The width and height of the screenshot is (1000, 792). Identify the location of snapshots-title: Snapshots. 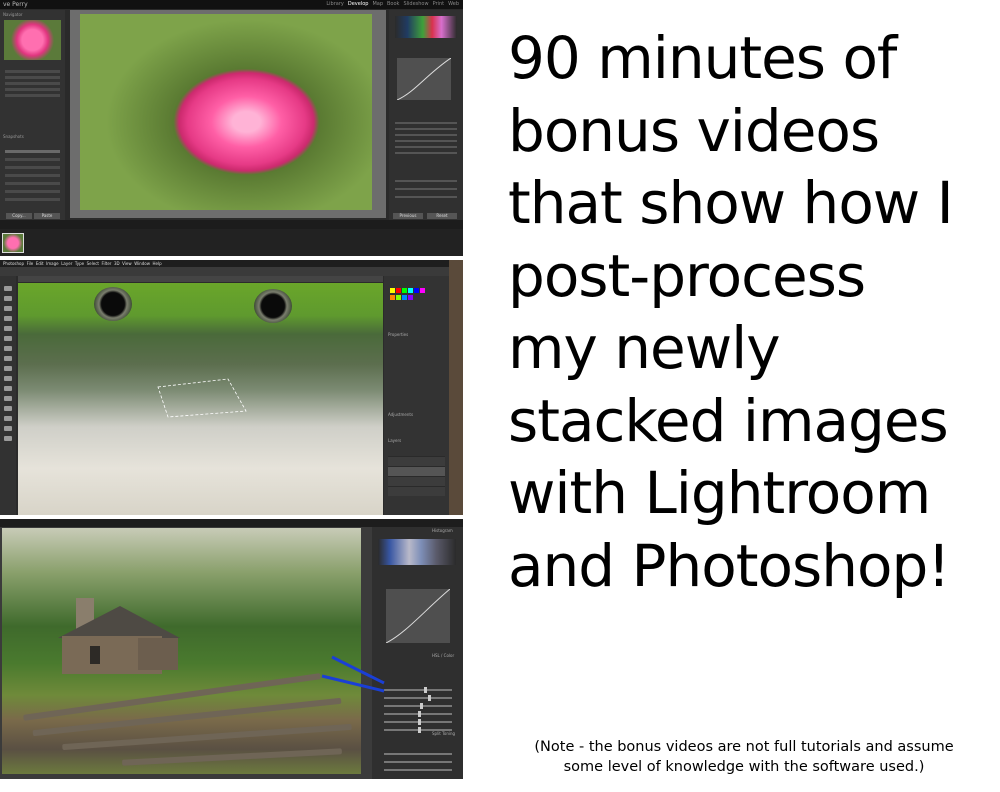
(13, 136).